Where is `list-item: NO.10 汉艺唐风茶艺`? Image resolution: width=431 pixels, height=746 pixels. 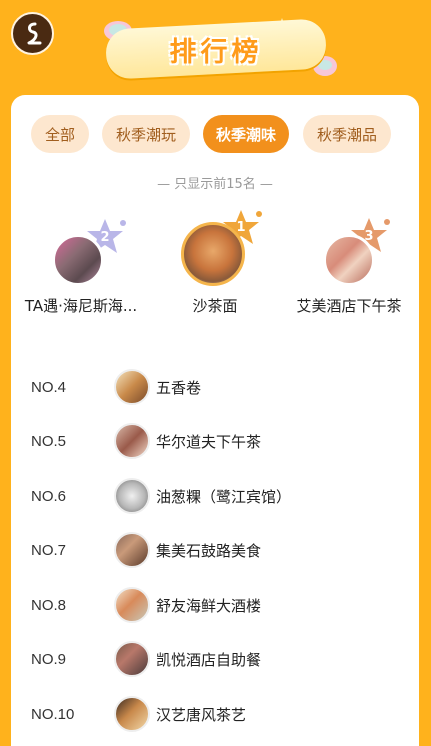 list-item: NO.10 汉艺唐风茶艺 is located at coordinates (215, 714).